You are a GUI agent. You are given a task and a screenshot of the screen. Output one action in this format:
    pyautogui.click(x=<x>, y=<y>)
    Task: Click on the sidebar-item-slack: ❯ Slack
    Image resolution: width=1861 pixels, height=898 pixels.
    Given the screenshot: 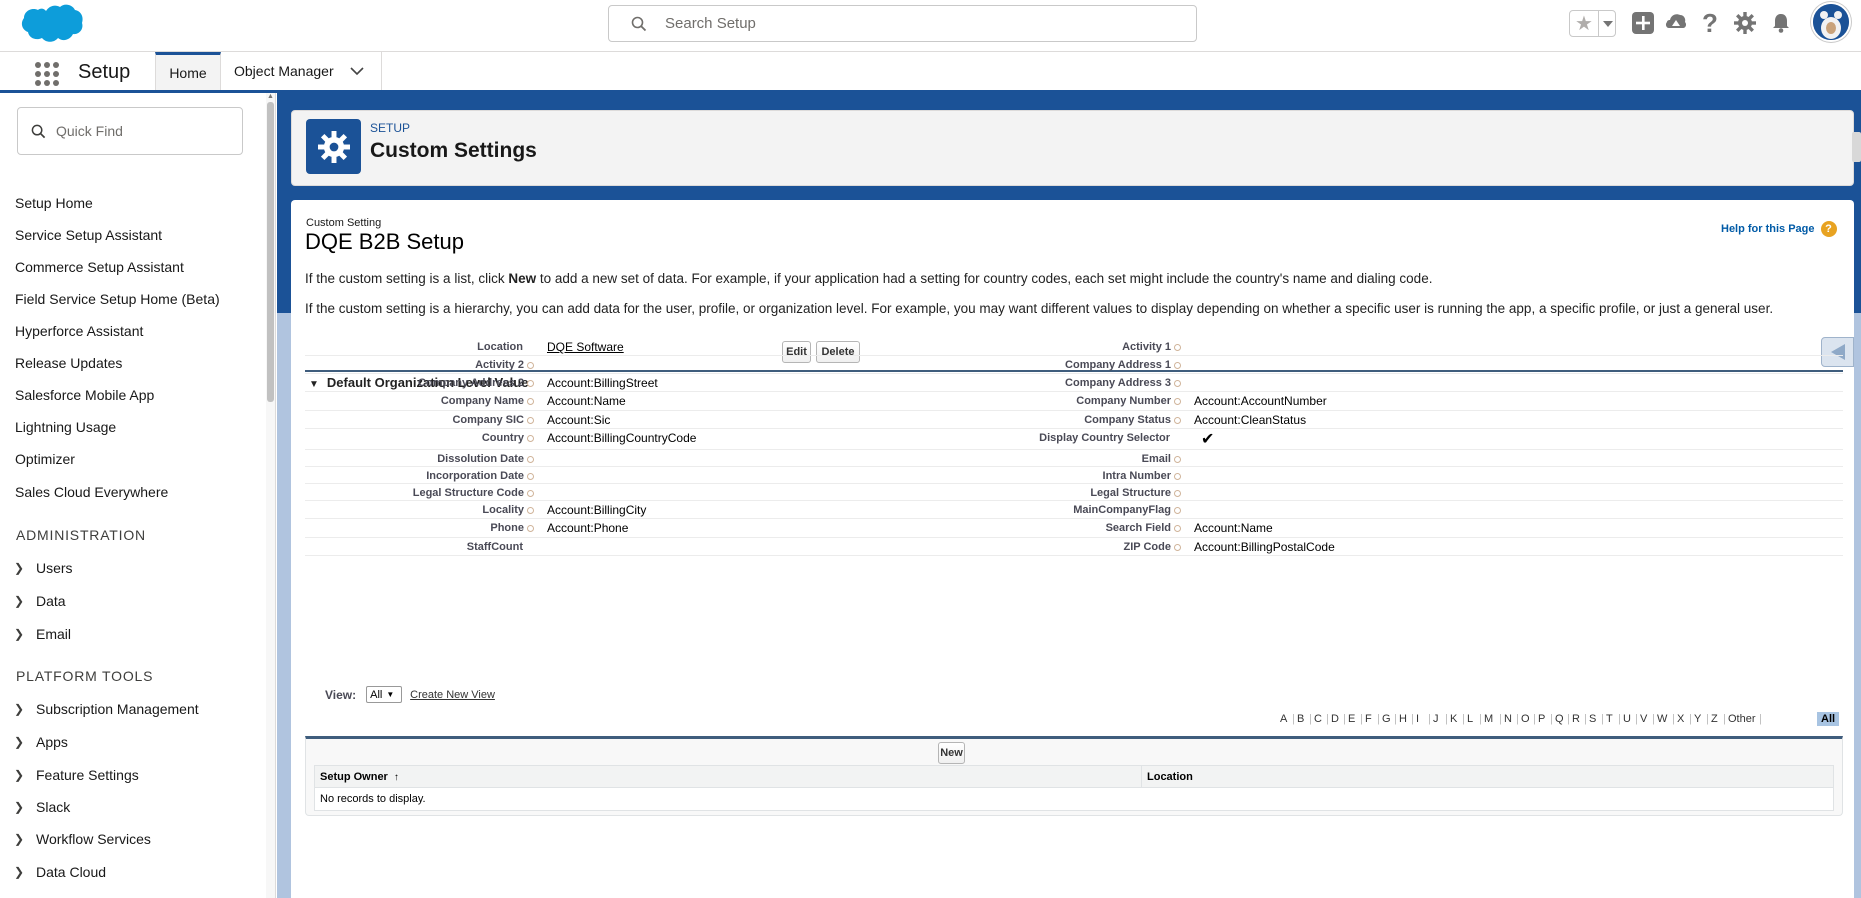 What is the action you would take?
    pyautogui.click(x=42, y=807)
    